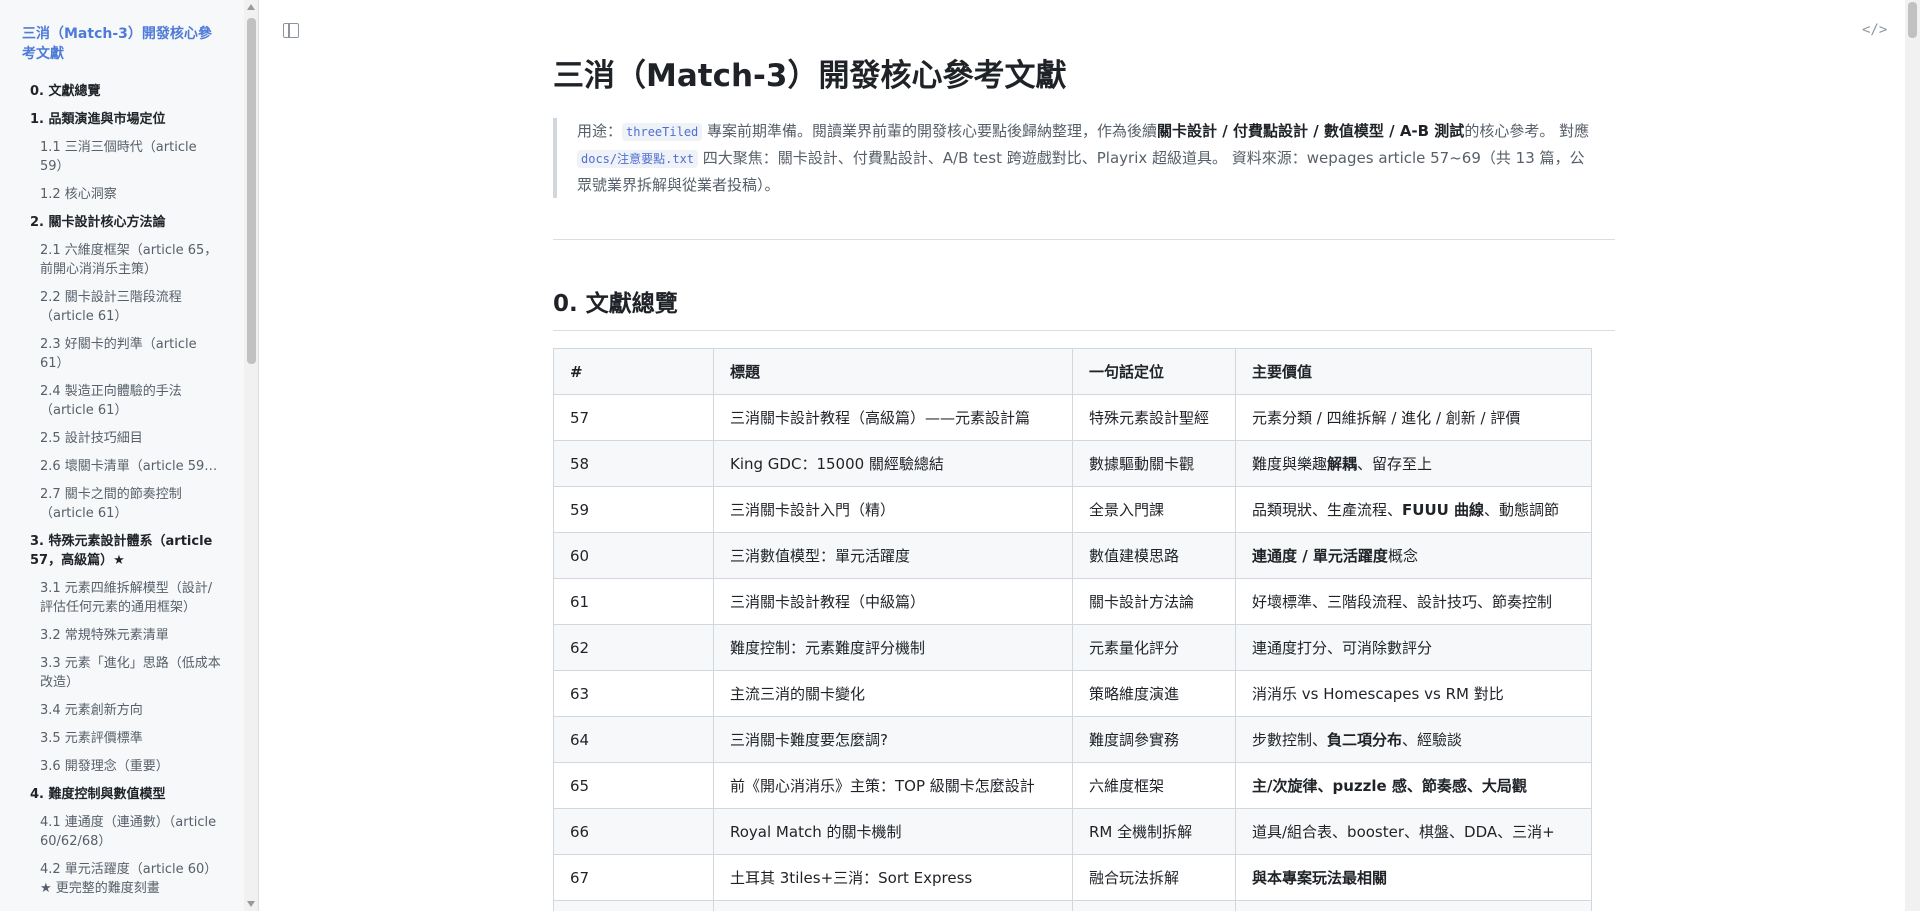  I want to click on table-cell-num: 58, so click(633, 463).